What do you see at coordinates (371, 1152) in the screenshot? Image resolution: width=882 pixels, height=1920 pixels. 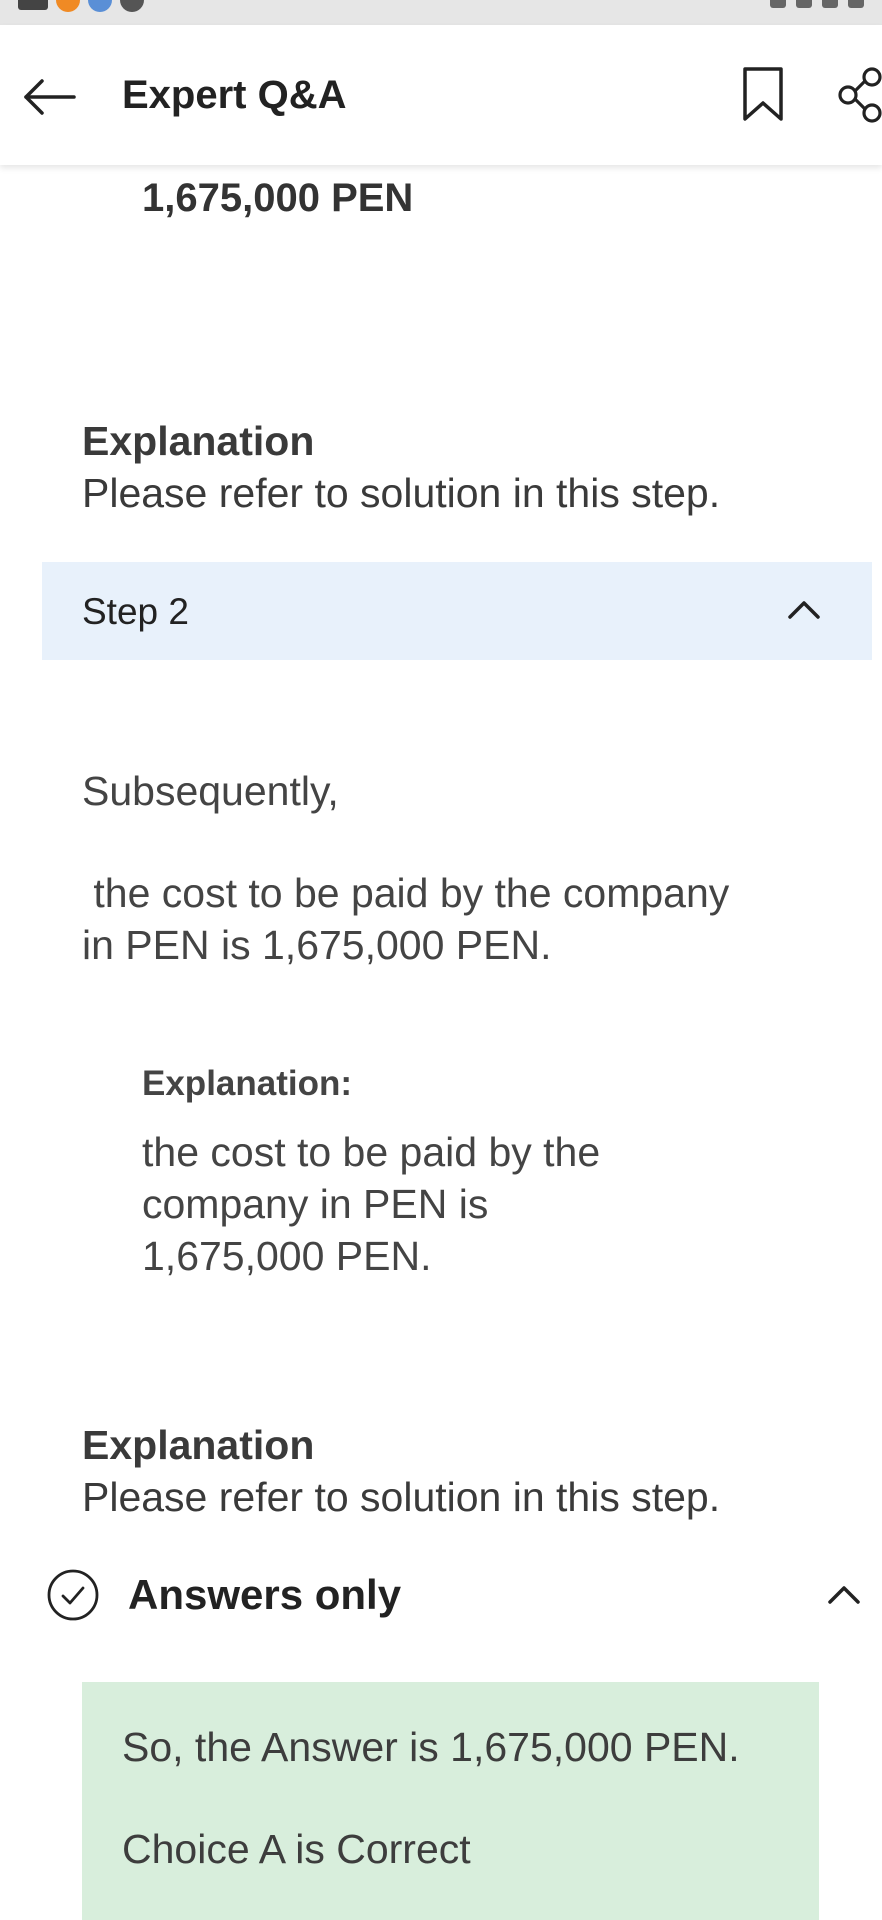 I see `step-2-explanation-line1: the cost to be paid by the` at bounding box center [371, 1152].